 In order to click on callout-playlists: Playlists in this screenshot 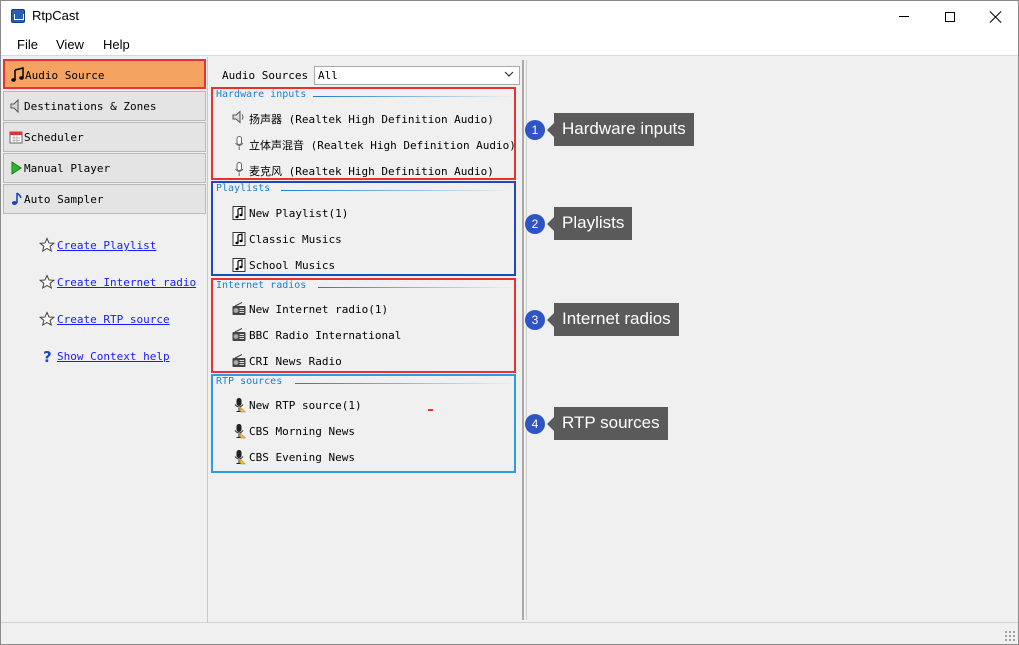, I will do `click(589, 223)`.